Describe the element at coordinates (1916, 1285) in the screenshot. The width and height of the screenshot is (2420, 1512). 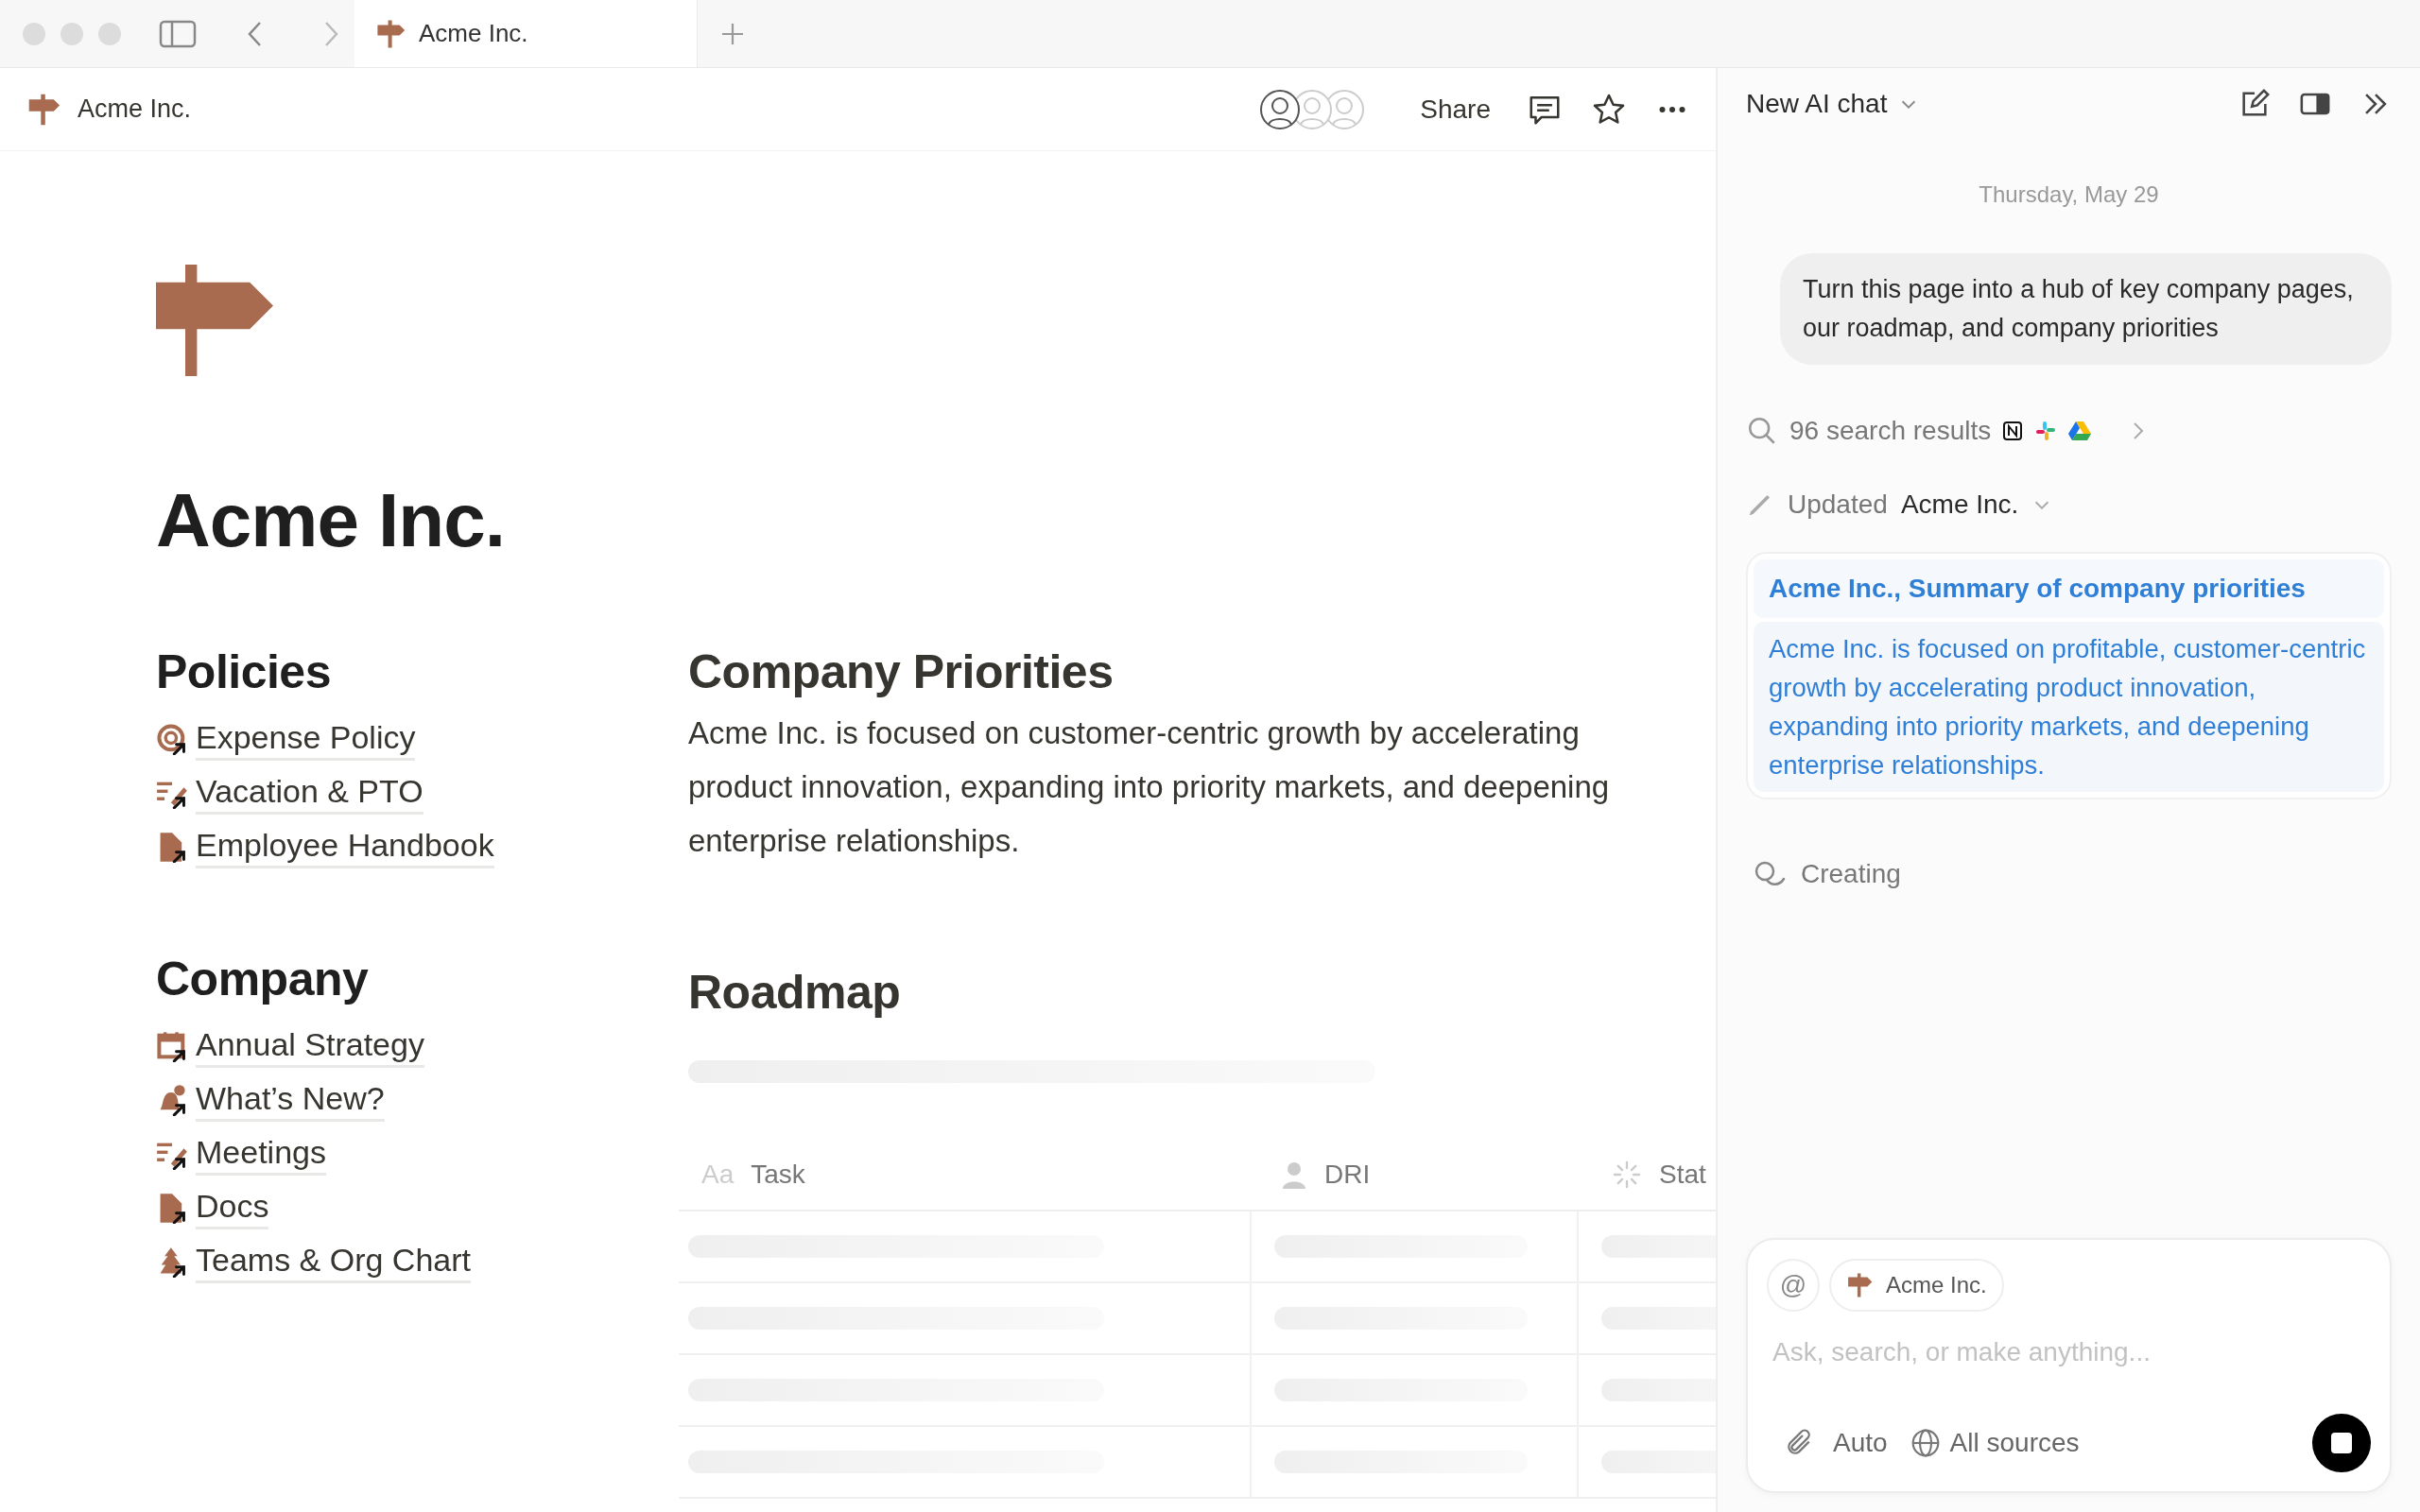
I see `context-chip: Acme Inc.` at that location.